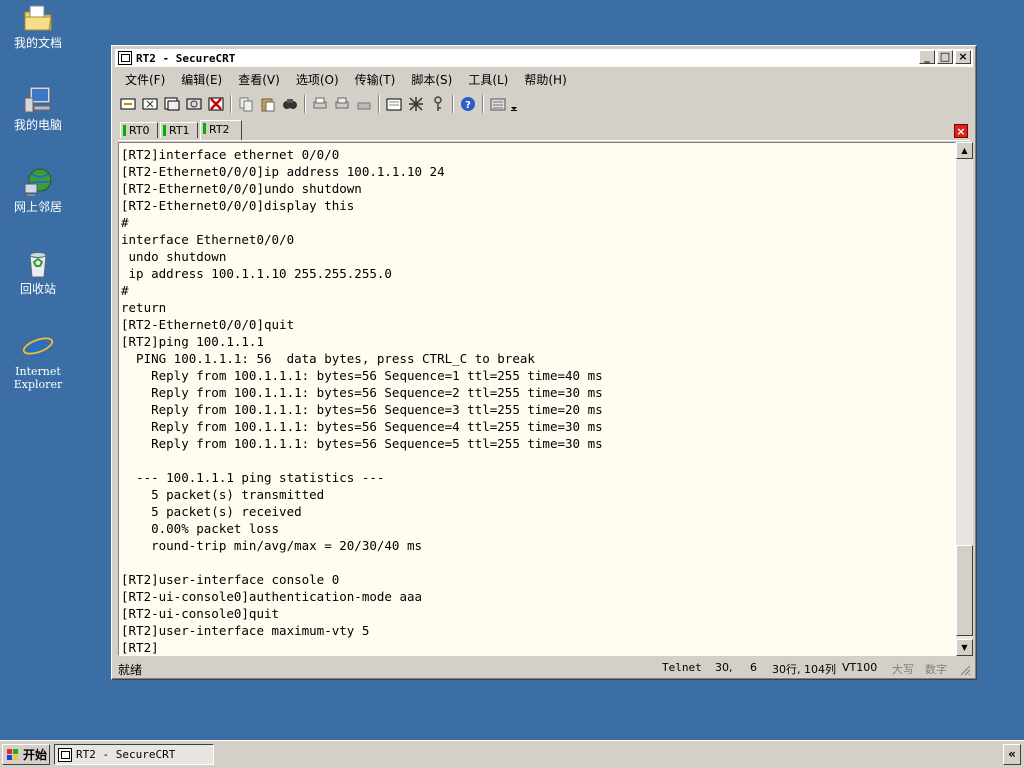 The width and height of the screenshot is (1024, 768). I want to click on terminal-line: [RT2-ui-console0]authentication-mode aaa, so click(272, 596).